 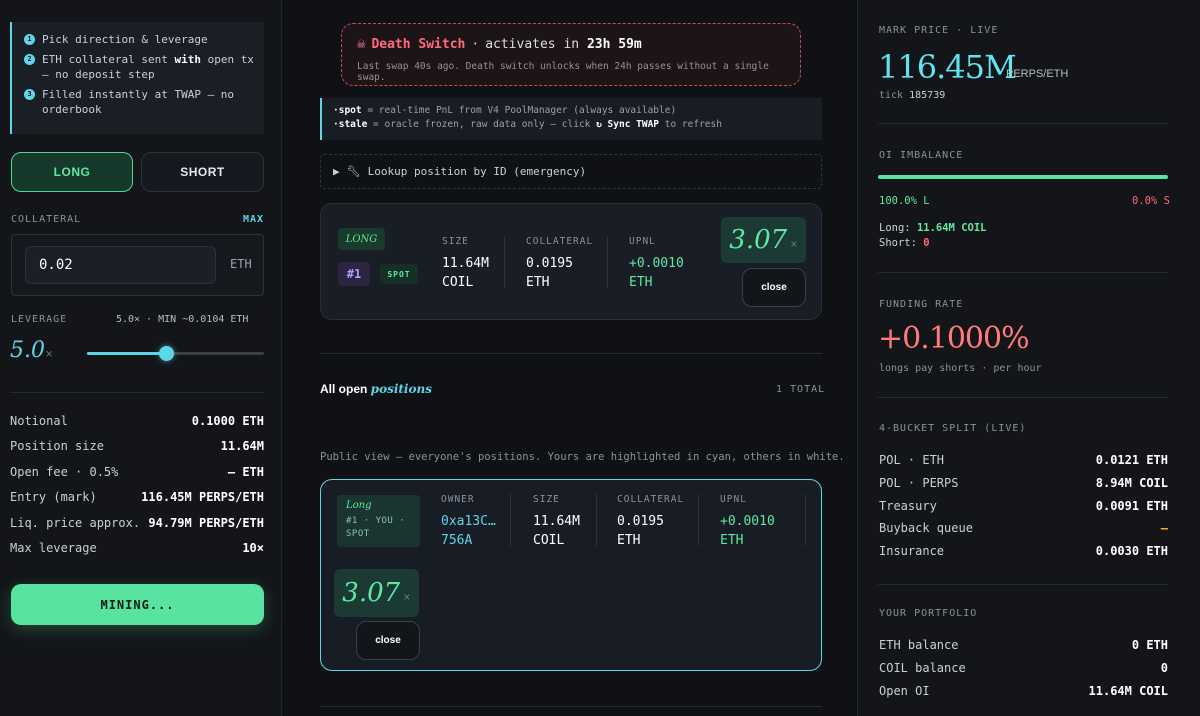 I want to click on list-item: Treasury 0.0091 ETH, so click(x=1023, y=505).